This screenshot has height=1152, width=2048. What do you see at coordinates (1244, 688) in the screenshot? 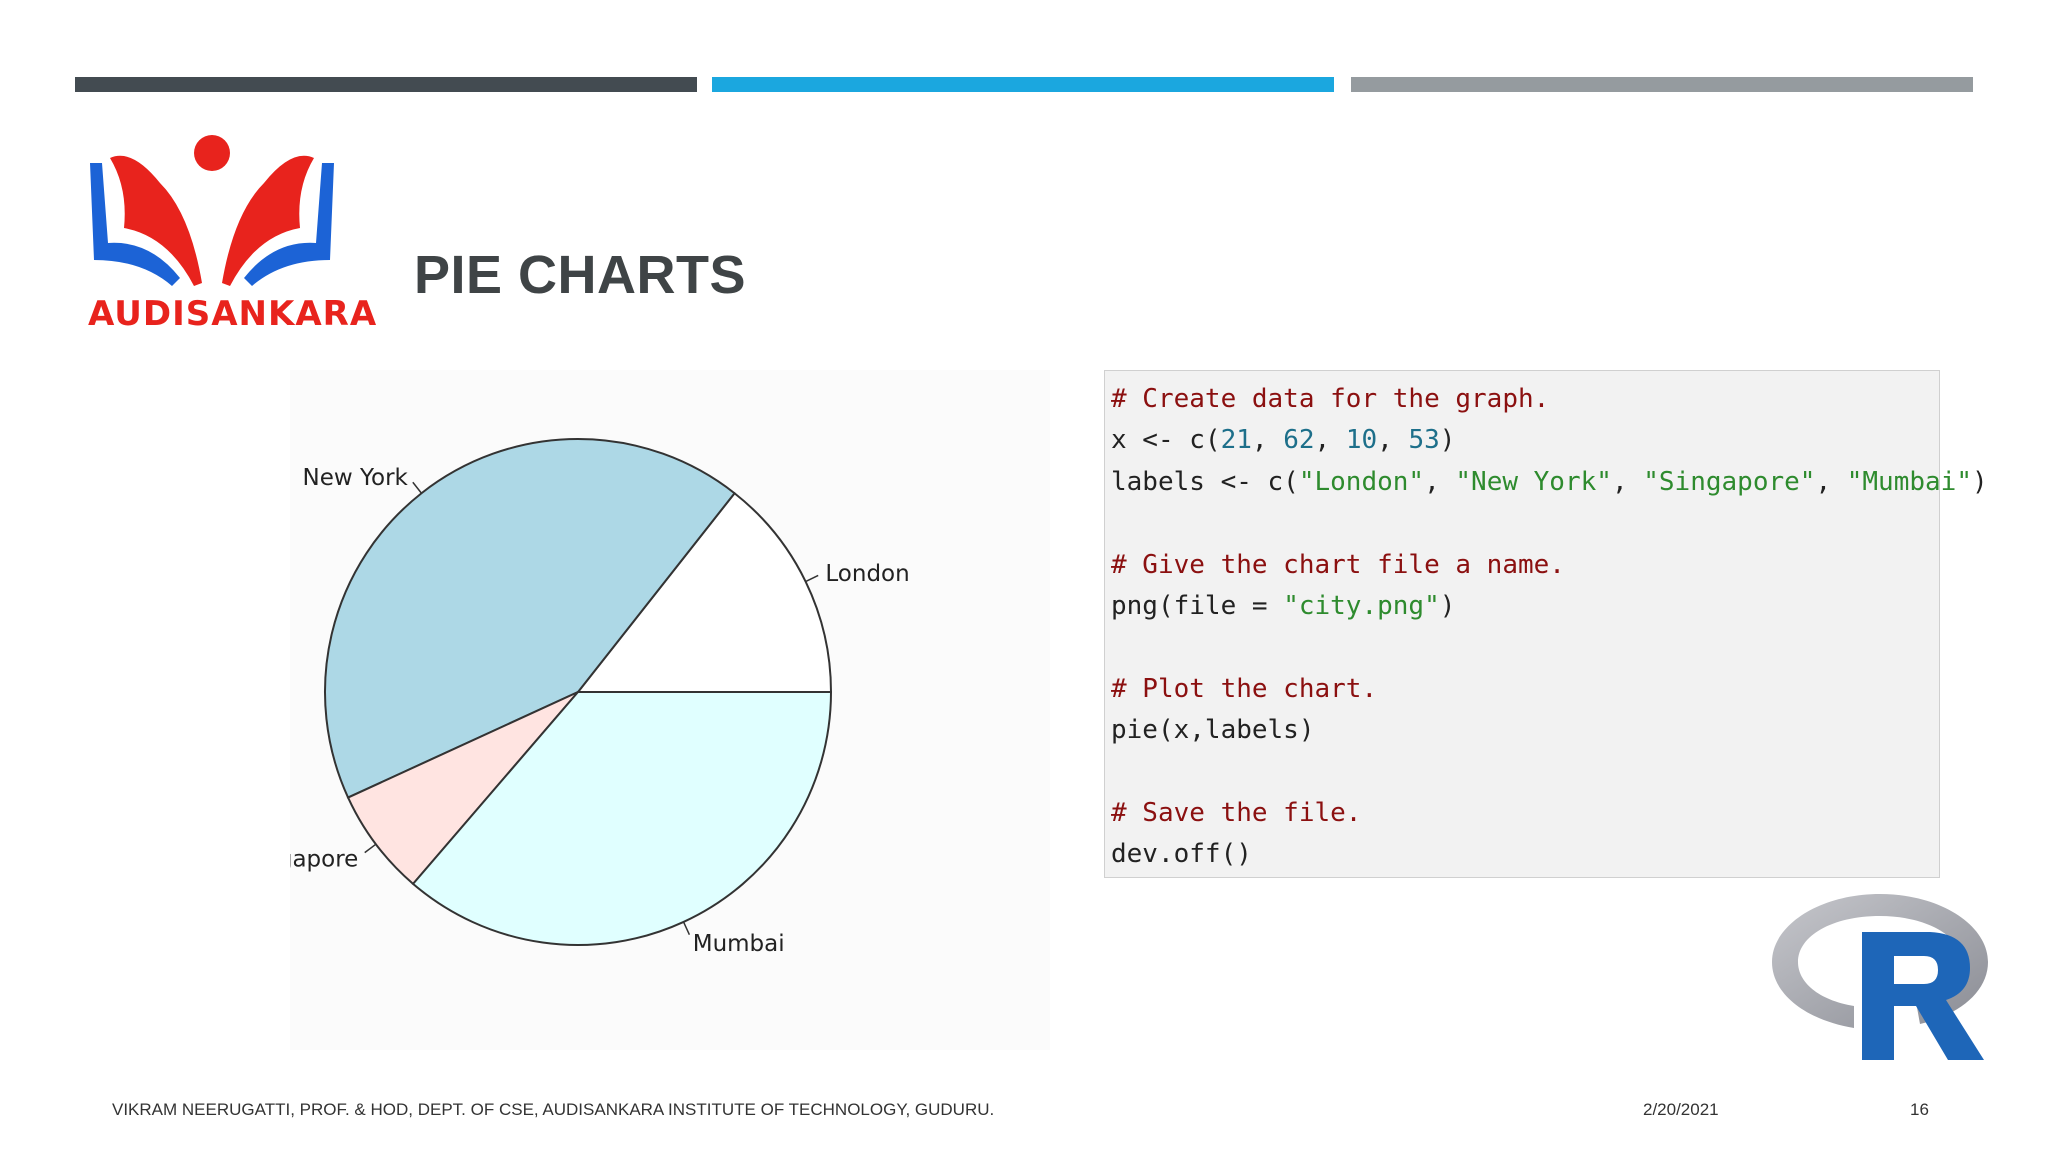
I see `code-token: # Plot the chart.` at bounding box center [1244, 688].